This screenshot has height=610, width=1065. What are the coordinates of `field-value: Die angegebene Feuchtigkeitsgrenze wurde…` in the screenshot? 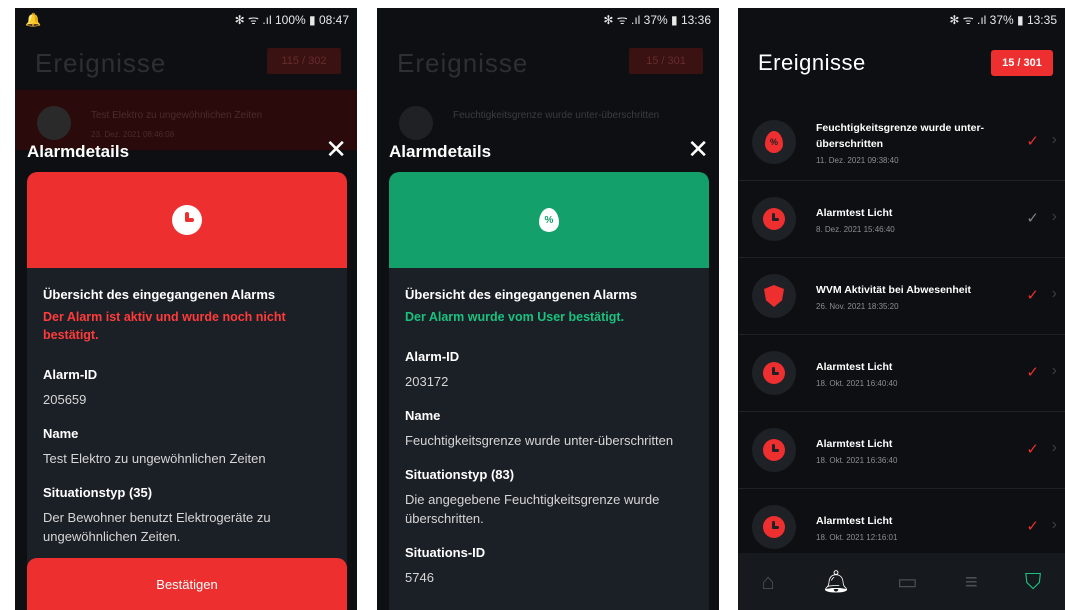 It's located at (532, 509).